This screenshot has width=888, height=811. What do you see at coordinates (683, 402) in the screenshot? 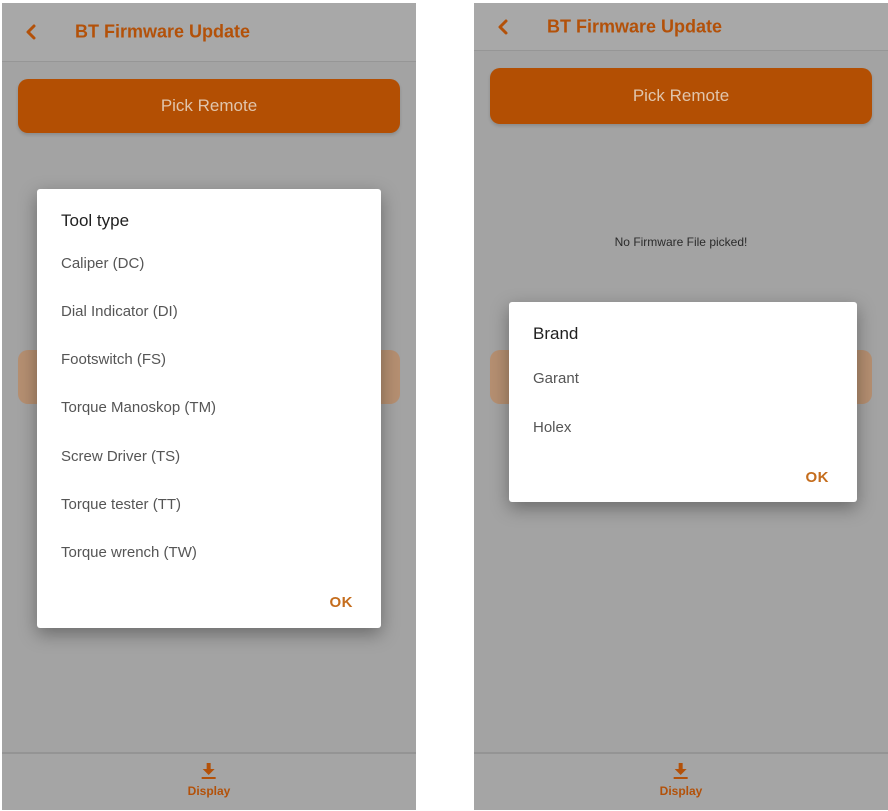
I see `brand-dialog: Brand Garant Holex OK` at bounding box center [683, 402].